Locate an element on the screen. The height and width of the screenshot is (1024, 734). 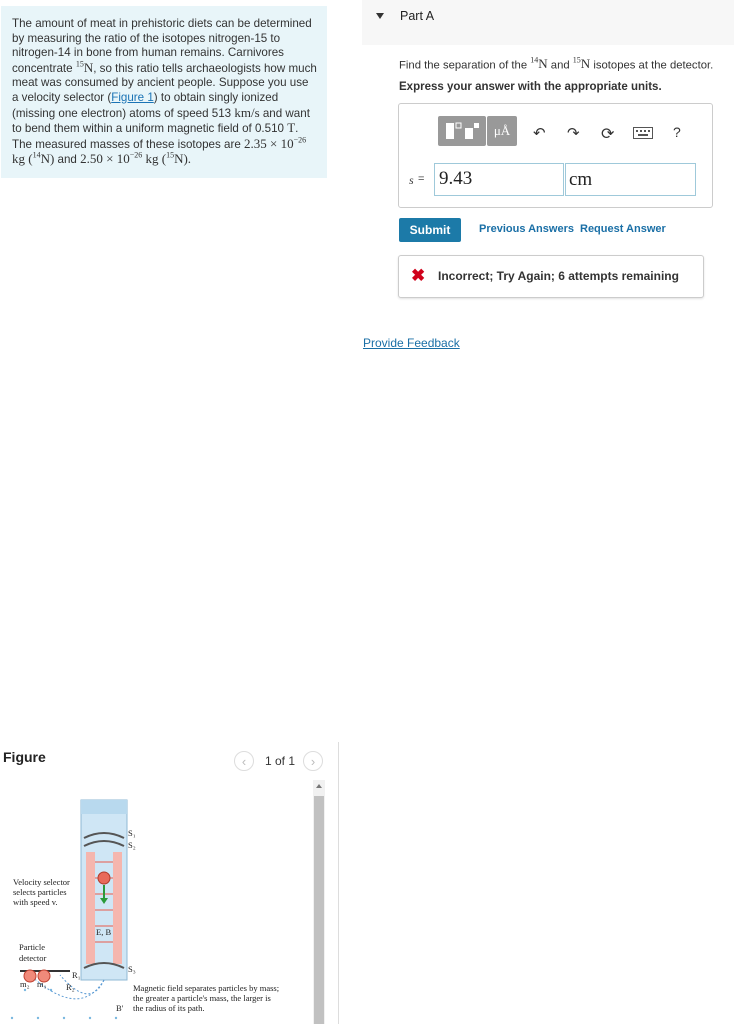
isotope-symbol: N) is located at coordinates (47, 159).